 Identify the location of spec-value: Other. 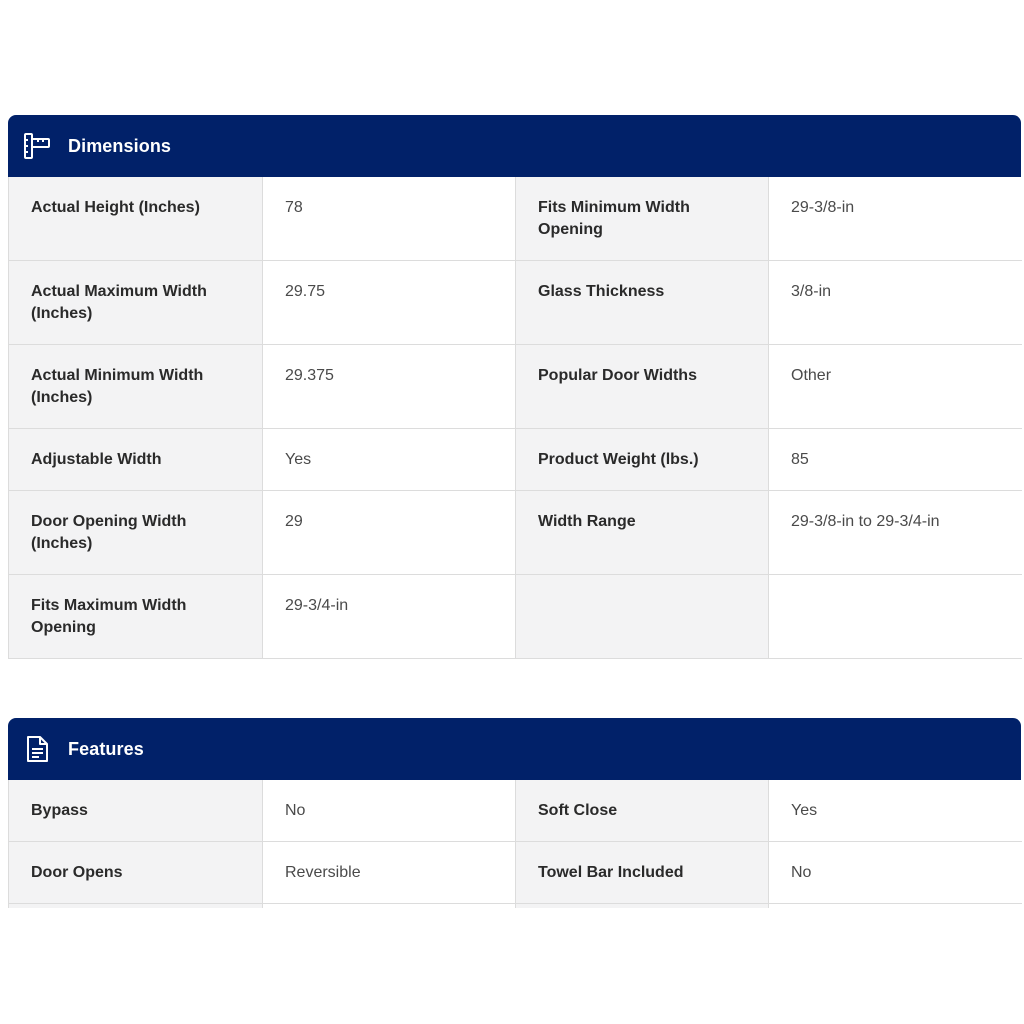
(895, 387).